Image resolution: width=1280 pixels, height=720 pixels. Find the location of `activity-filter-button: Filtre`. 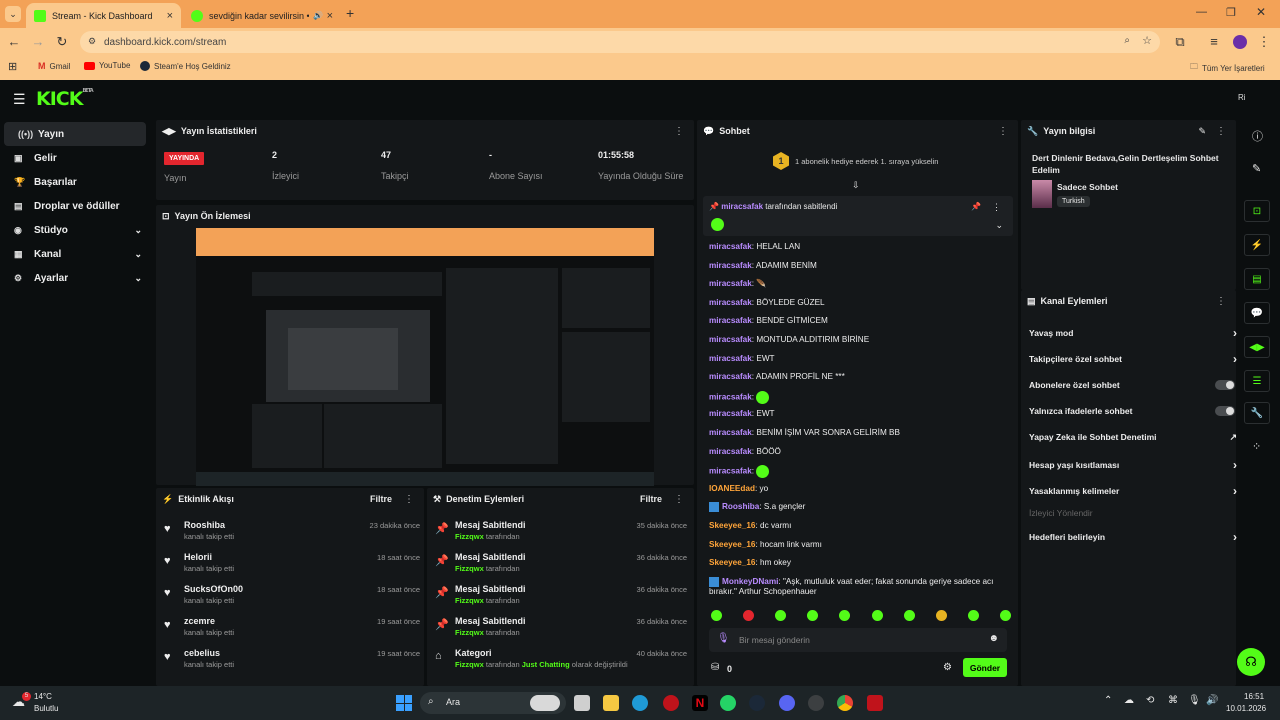

activity-filter-button: Filtre is located at coordinates (381, 499).